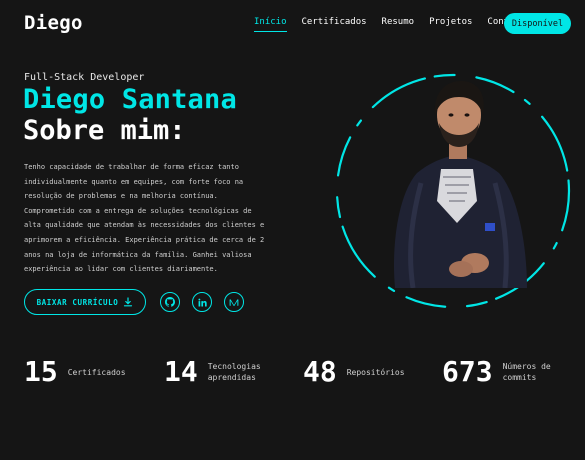 Image resolution: width=585 pixels, height=460 pixels. Describe the element at coordinates (234, 372) in the screenshot. I see `stat-label: Tecnologias aprendidas` at that location.